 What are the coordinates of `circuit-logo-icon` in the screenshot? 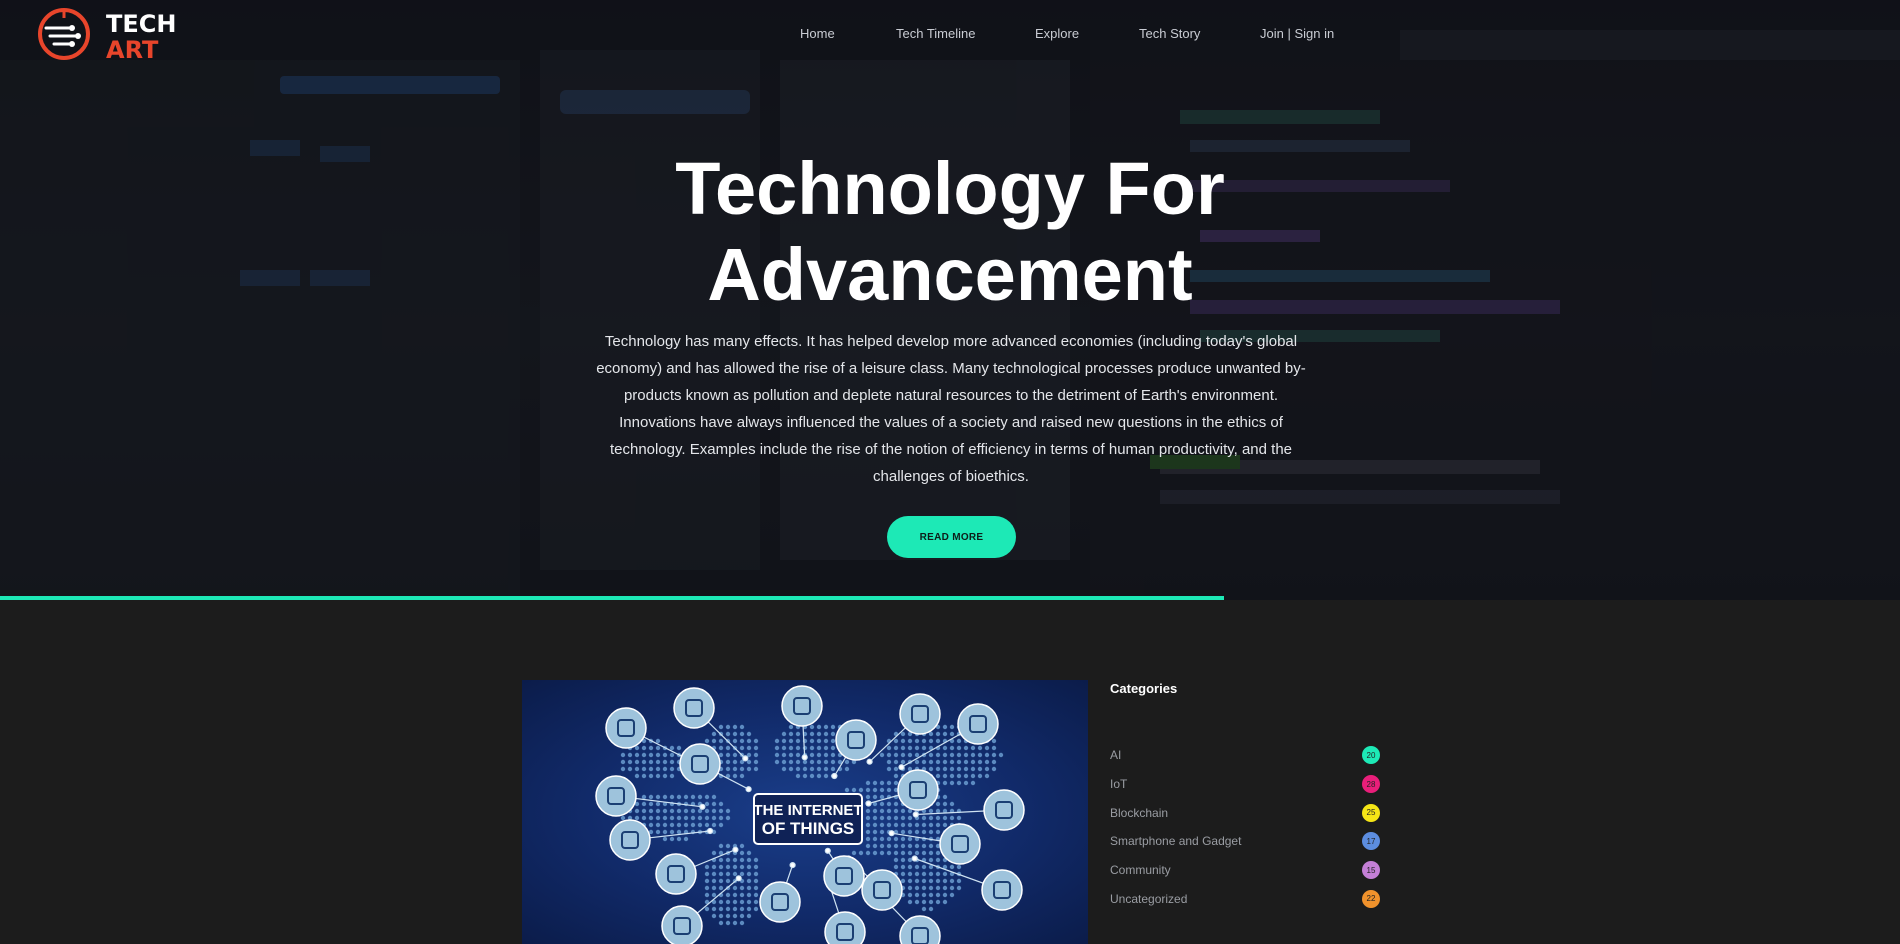 It's located at (64, 34).